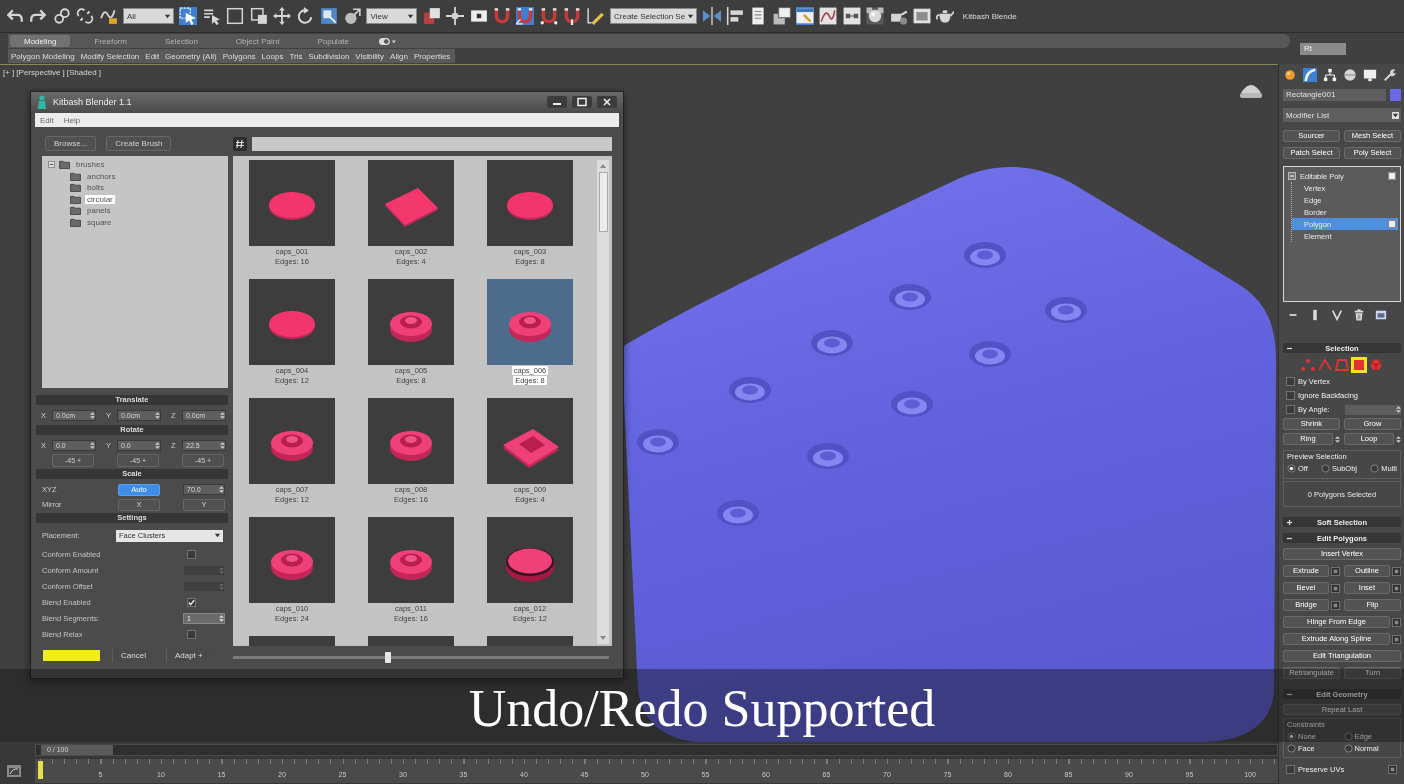  Describe the element at coordinates (92, 102) in the screenshot. I see `dialog-title: Kitbash Blender 1.1` at that location.